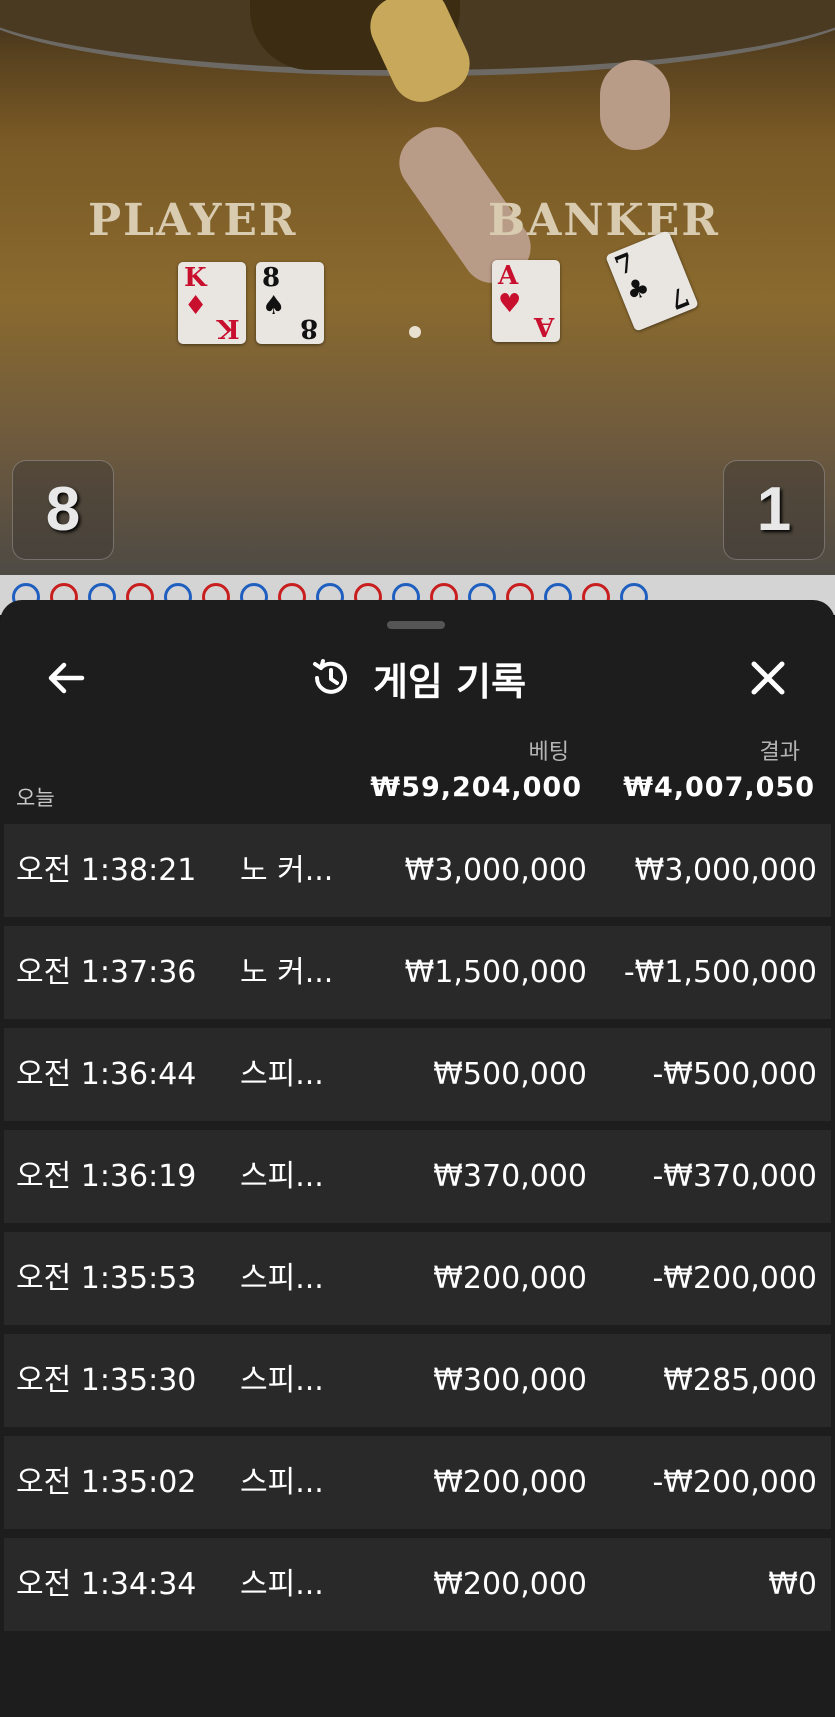  Describe the element at coordinates (449, 681) in the screenshot. I see `page-title: 게임 기록` at that location.